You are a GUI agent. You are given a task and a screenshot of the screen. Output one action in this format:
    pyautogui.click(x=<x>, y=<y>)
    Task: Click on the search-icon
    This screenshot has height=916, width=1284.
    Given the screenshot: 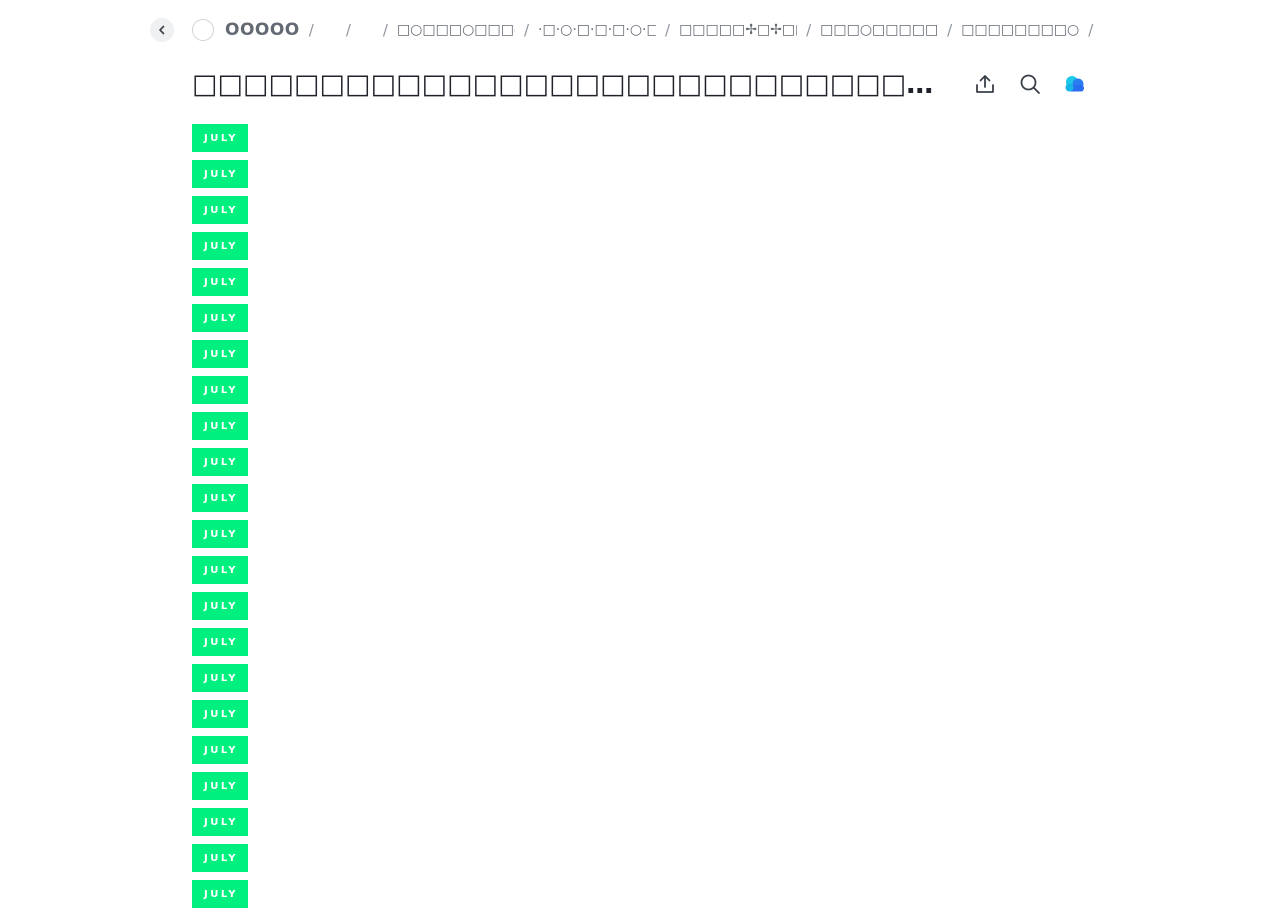 What is the action you would take?
    pyautogui.click(x=1030, y=84)
    